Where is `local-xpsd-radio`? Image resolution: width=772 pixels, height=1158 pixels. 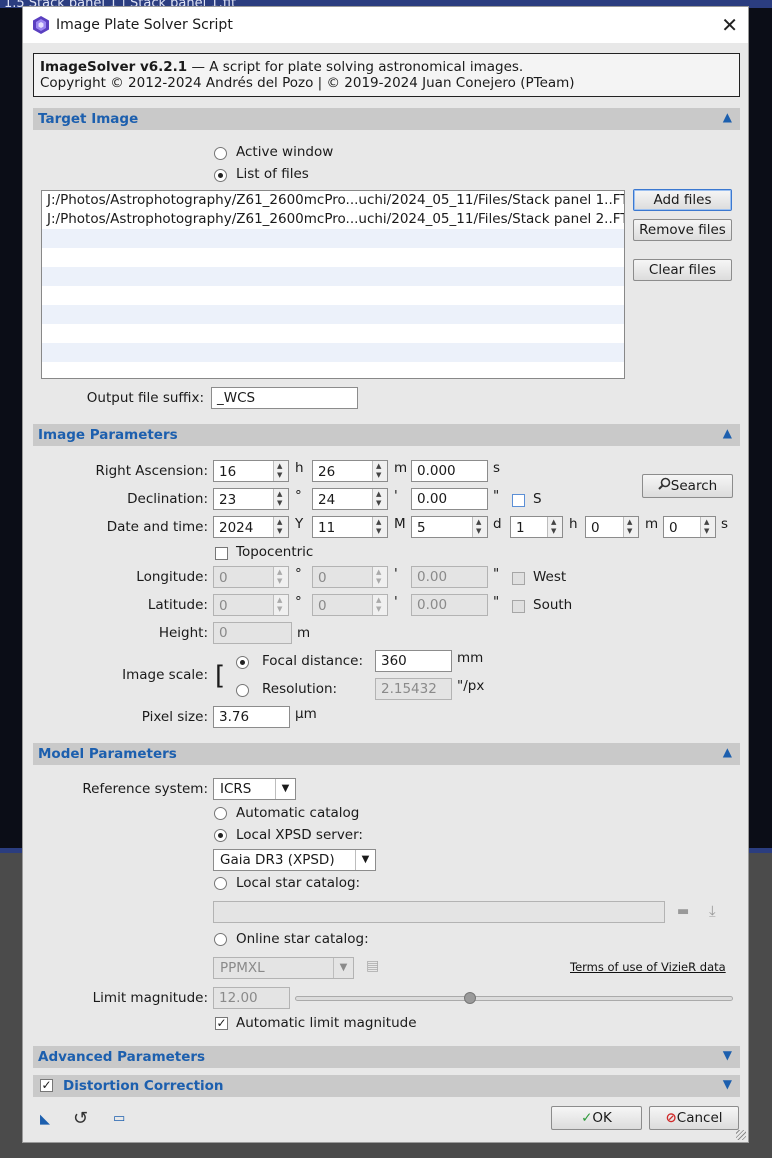 local-xpsd-radio is located at coordinates (220, 835).